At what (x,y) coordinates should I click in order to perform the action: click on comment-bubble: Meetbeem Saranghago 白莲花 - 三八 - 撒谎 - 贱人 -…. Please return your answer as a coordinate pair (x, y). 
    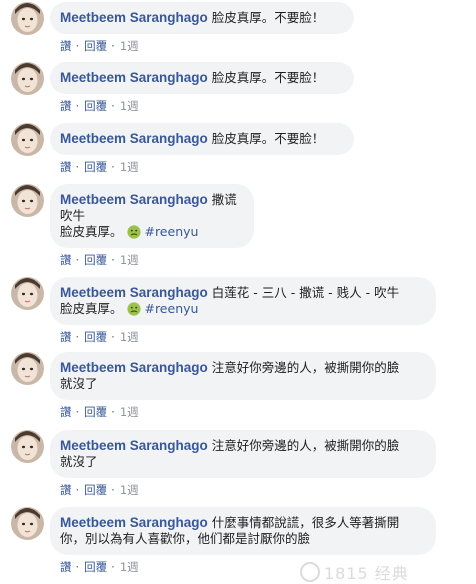
    Looking at the image, I should click on (243, 301).